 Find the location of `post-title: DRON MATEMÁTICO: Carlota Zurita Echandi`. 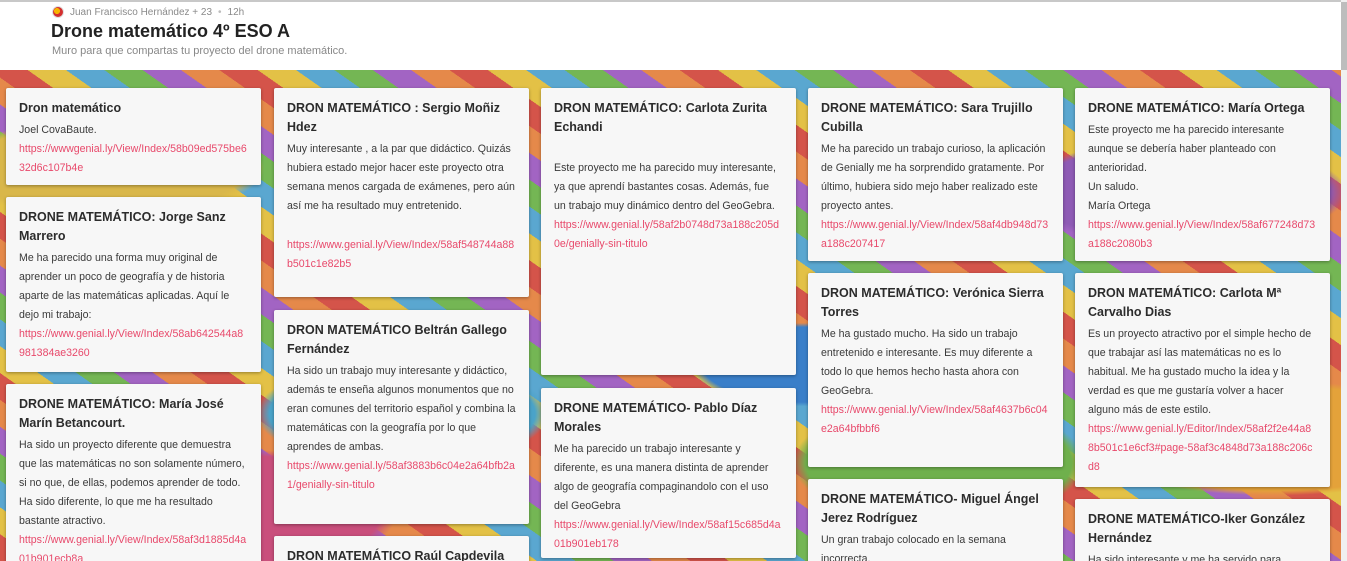

post-title: DRON MATEMÁTICO: Carlota Zurita Echandi is located at coordinates (660, 117).